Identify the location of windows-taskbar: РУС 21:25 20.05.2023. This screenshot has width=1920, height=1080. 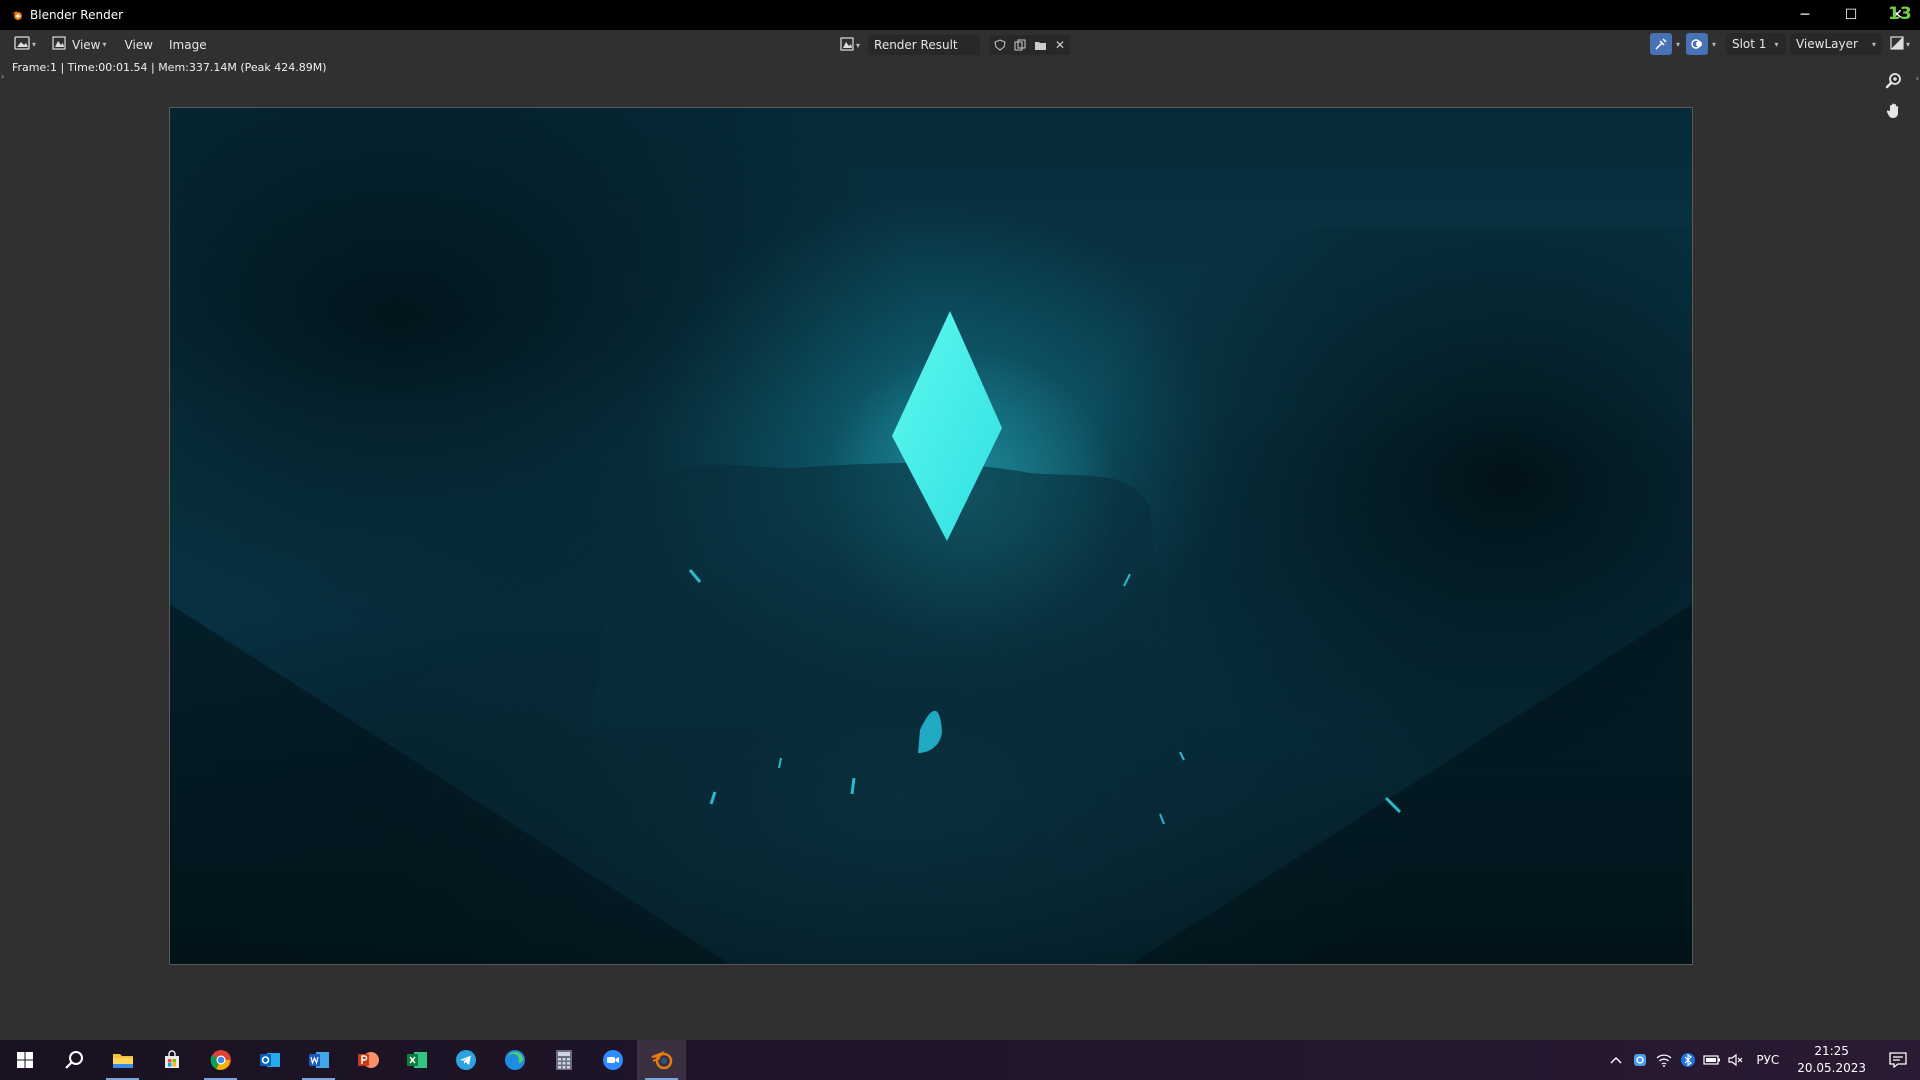
(960, 1060).